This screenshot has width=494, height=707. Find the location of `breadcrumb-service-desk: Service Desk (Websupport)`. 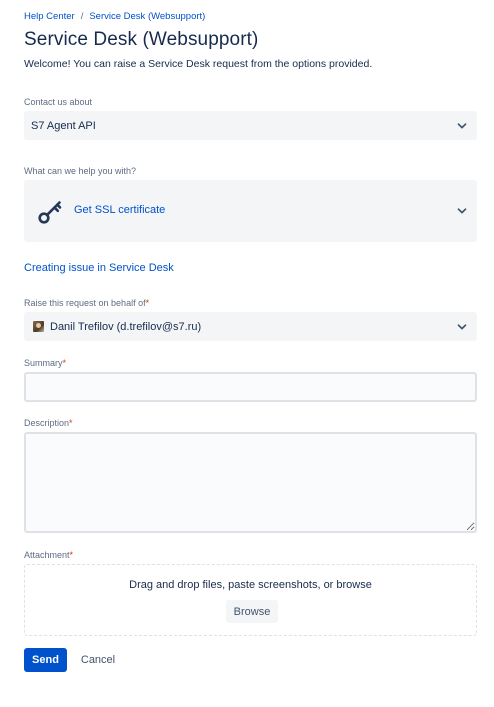

breadcrumb-service-desk: Service Desk (Websupport) is located at coordinates (147, 16).